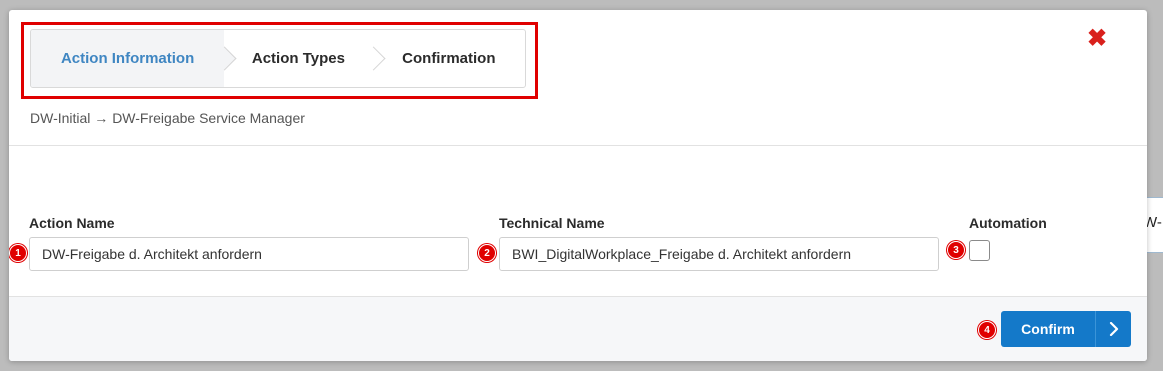  Describe the element at coordinates (1113, 329) in the screenshot. I see `chevron-right-icon` at that location.